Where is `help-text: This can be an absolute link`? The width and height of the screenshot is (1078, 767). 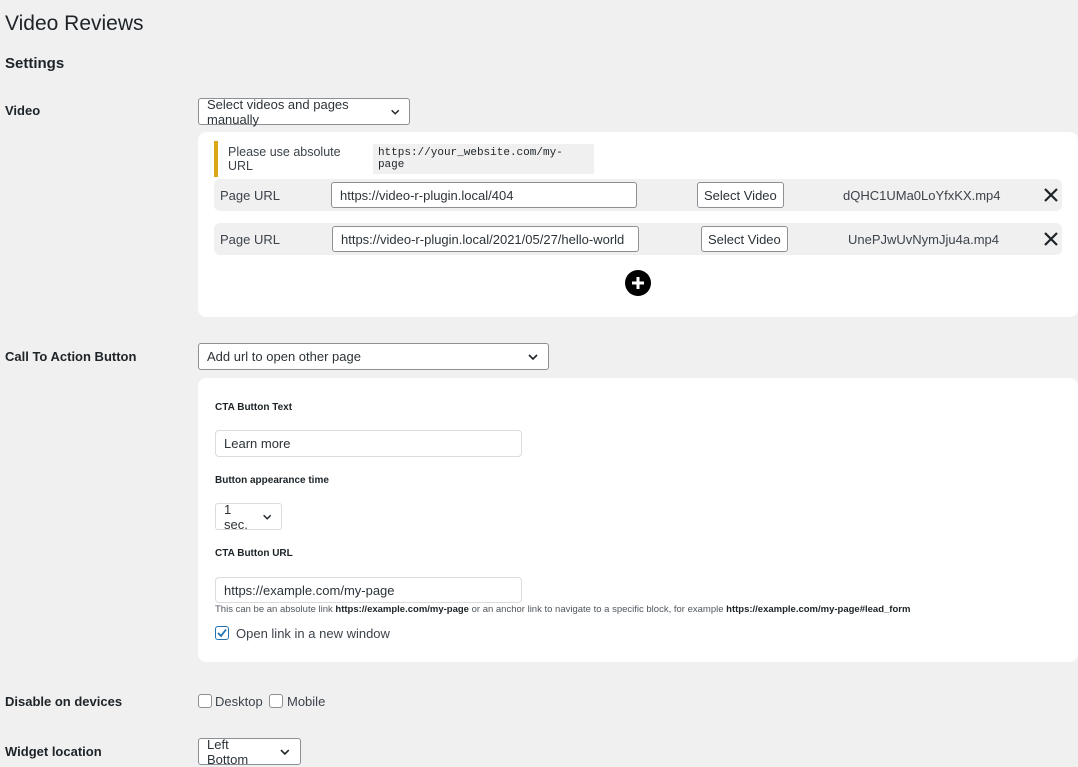
help-text: This can be an absolute link is located at coordinates (275, 609).